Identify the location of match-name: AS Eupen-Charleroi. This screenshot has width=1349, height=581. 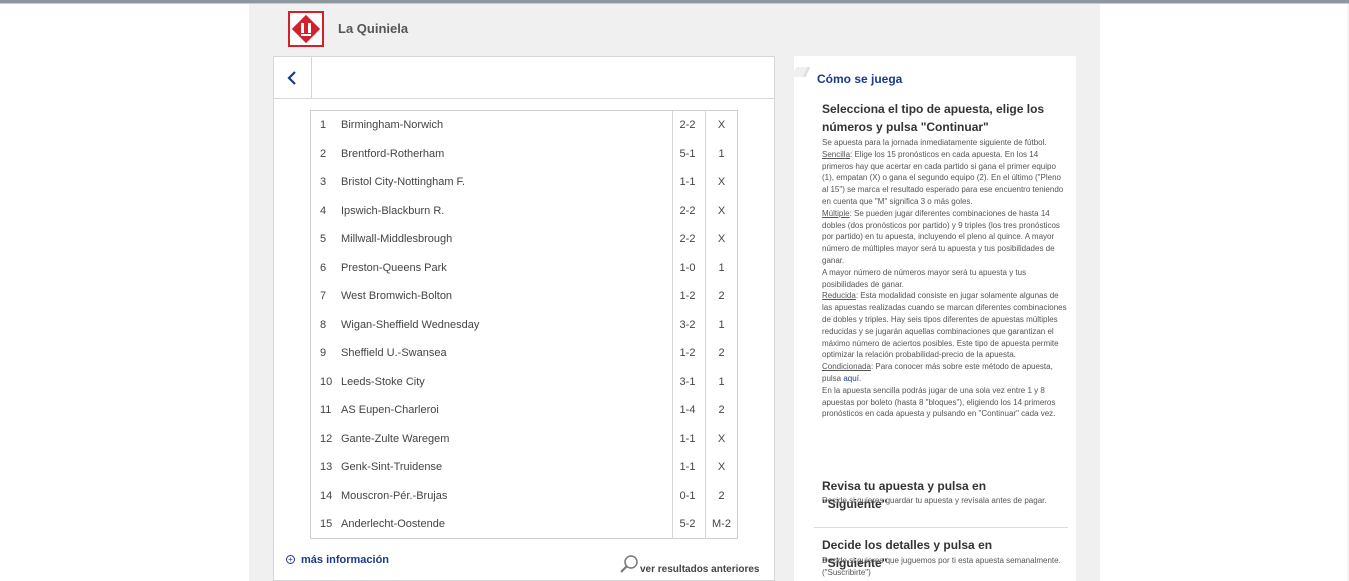
(390, 410).